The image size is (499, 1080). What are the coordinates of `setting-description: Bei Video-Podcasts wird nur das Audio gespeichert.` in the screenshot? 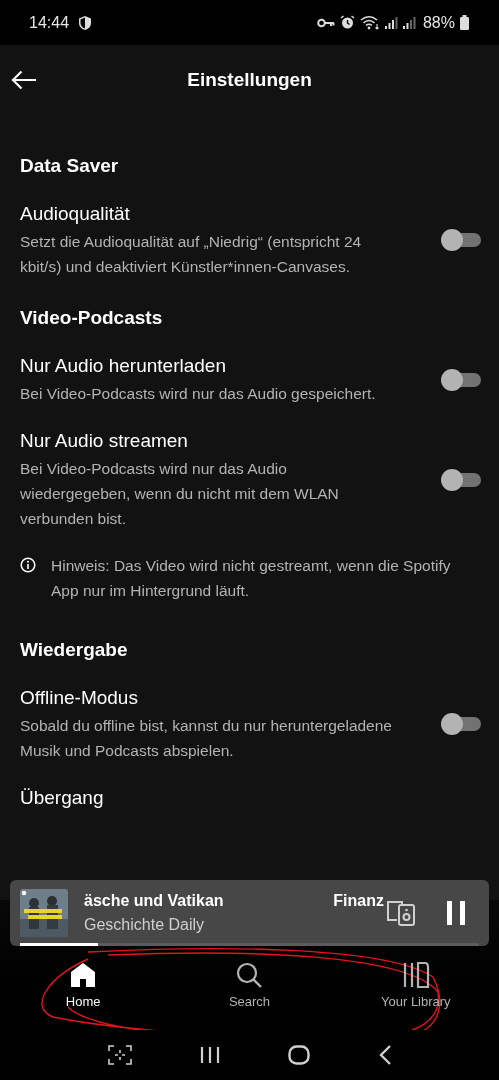 It's located at (198, 394).